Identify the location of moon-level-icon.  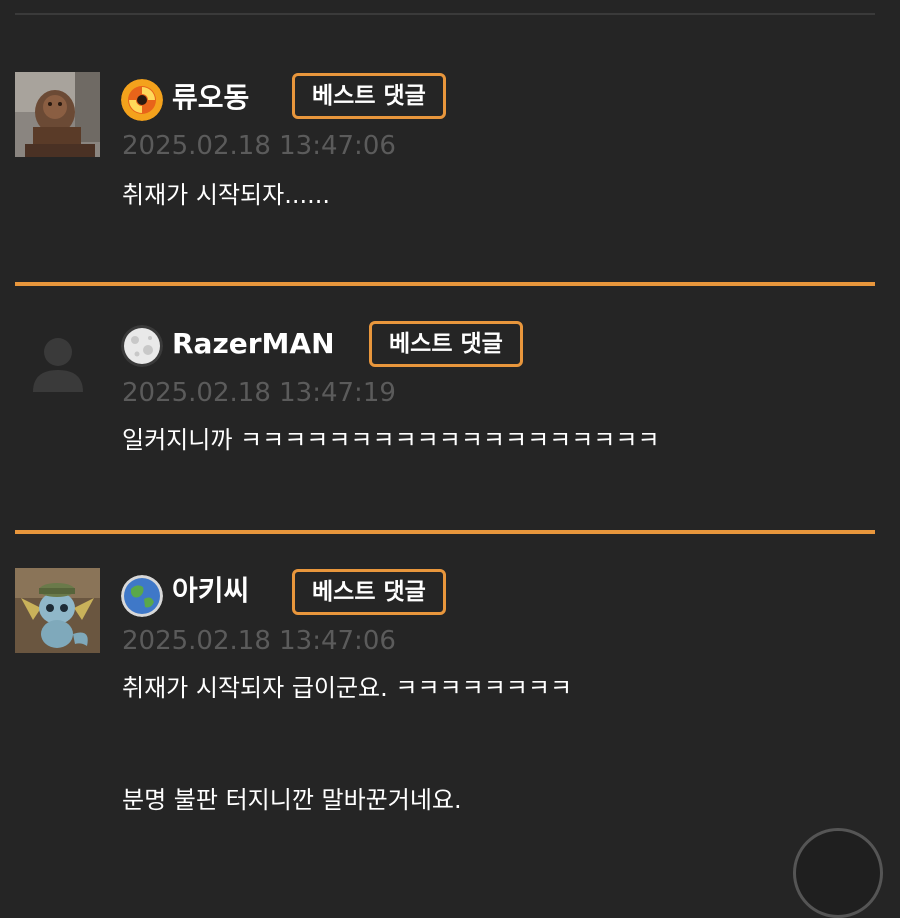
(142, 346).